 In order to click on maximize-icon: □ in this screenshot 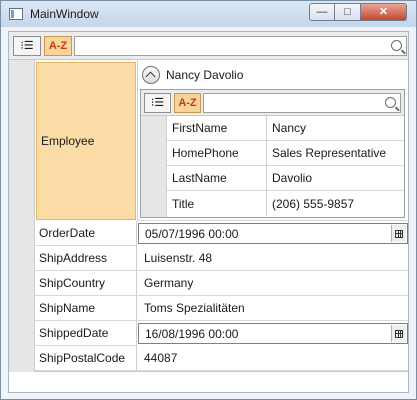, I will do `click(347, 11)`.